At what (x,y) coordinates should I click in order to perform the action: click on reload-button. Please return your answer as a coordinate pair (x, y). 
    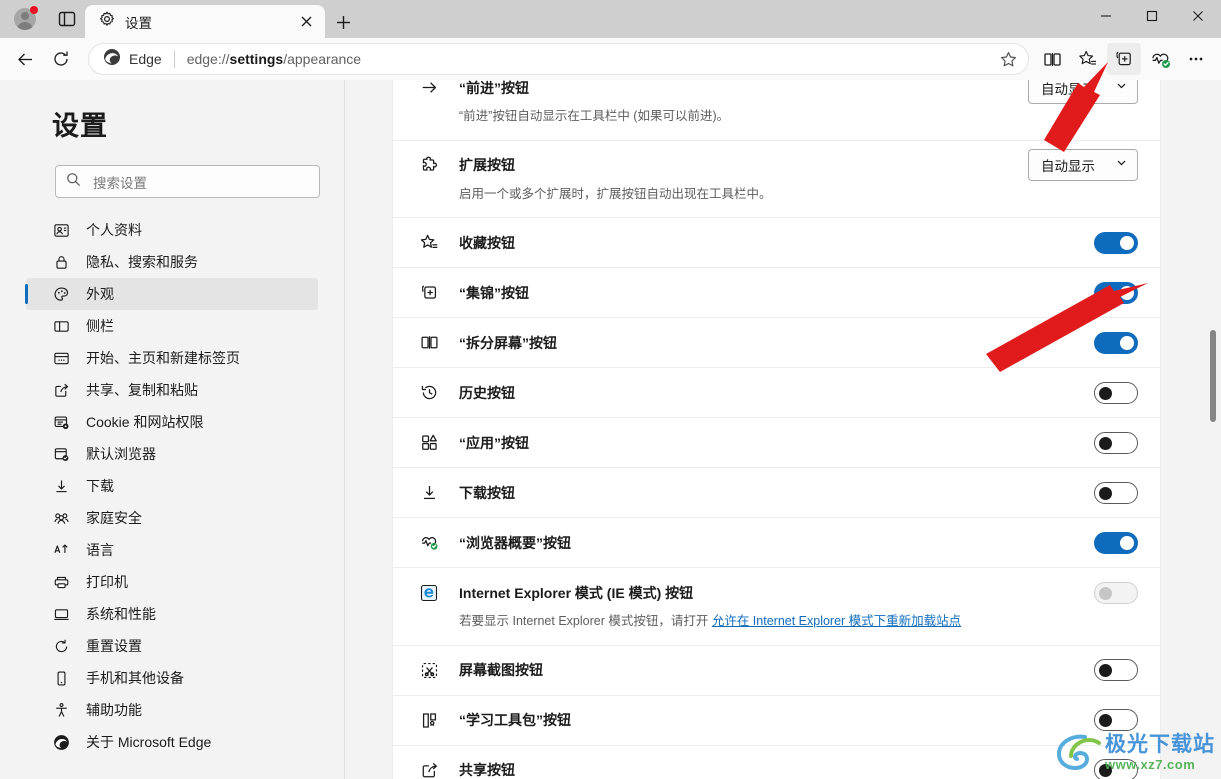
    Looking at the image, I should click on (61, 59).